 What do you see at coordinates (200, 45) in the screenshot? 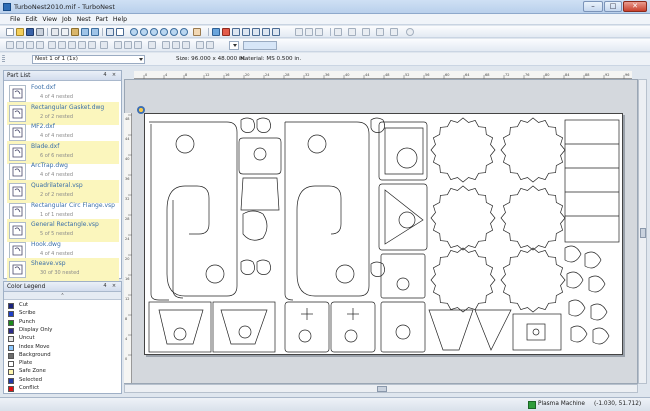
I see `chain-icon` at bounding box center [200, 45].